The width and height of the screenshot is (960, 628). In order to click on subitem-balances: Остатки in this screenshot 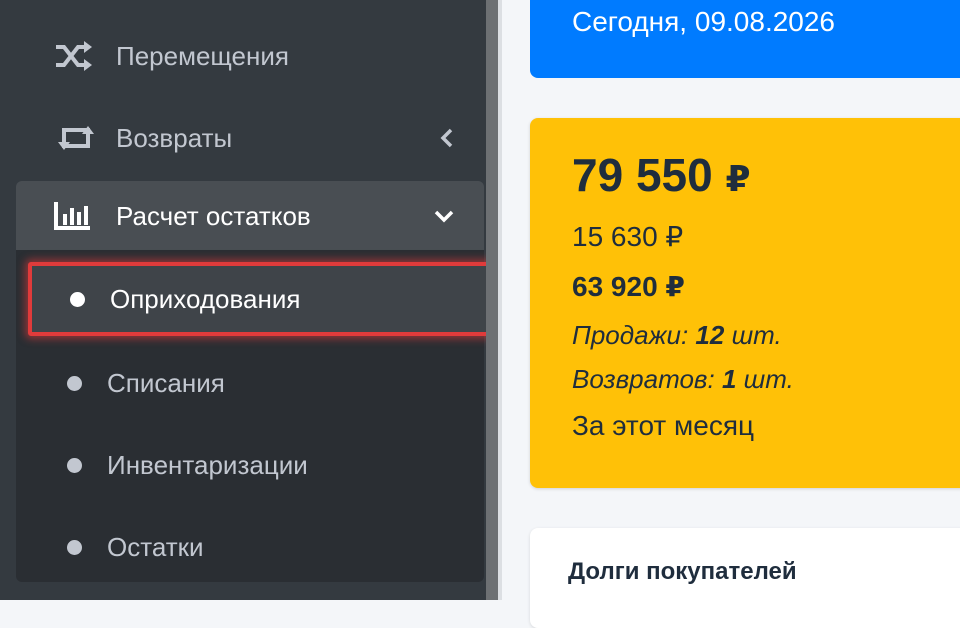, I will do `click(250, 547)`.